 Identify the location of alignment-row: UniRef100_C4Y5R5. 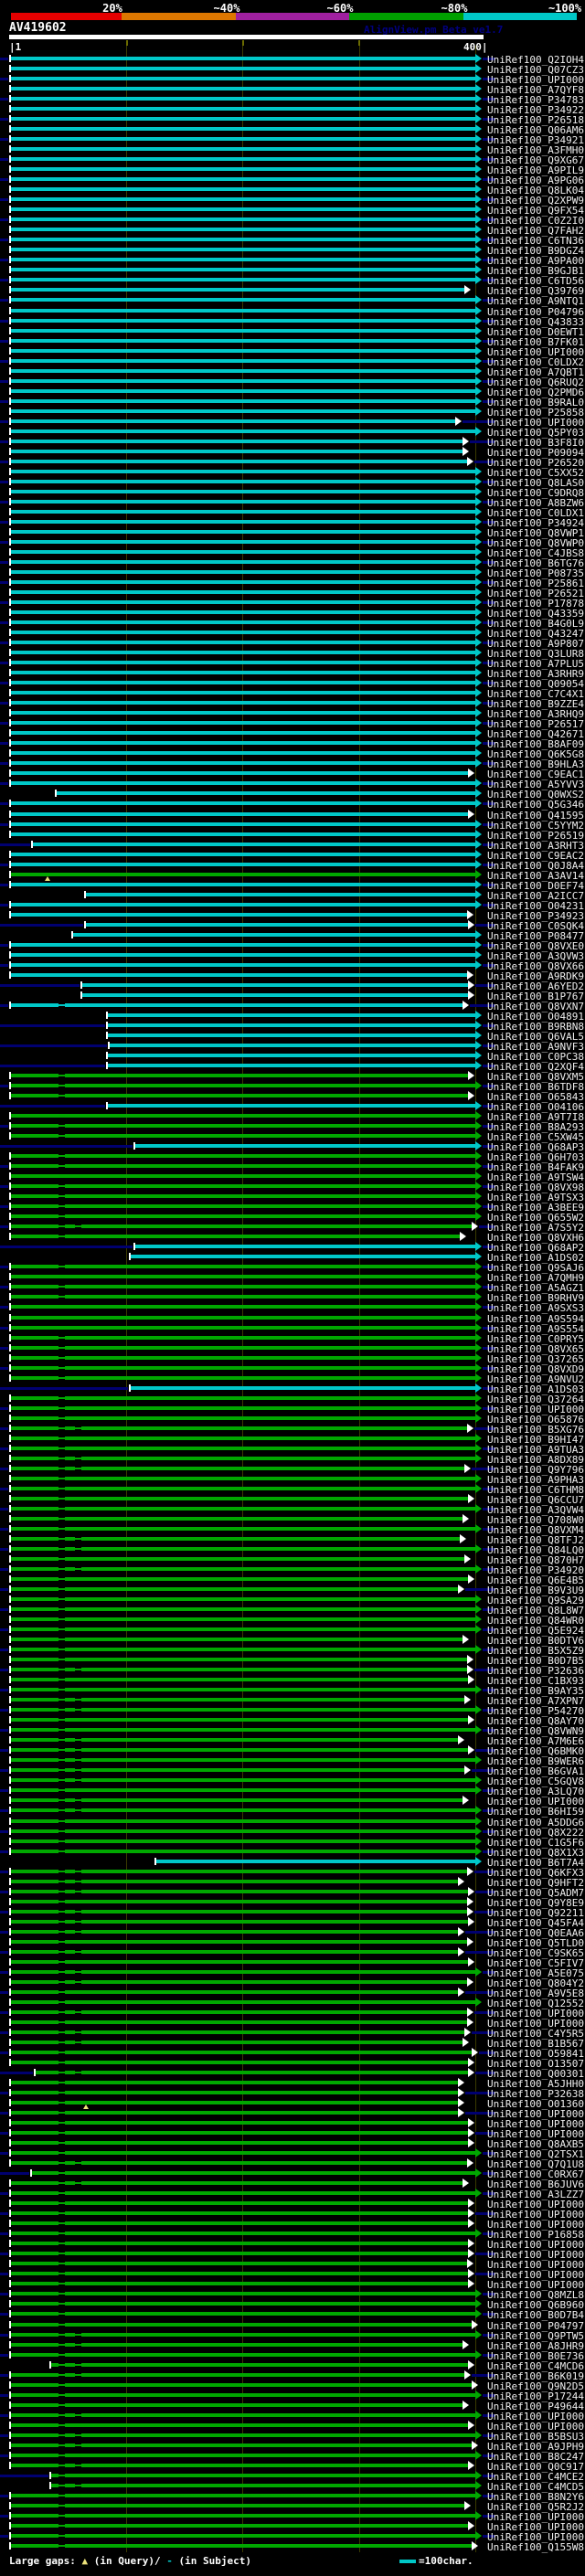
(293, 2034).